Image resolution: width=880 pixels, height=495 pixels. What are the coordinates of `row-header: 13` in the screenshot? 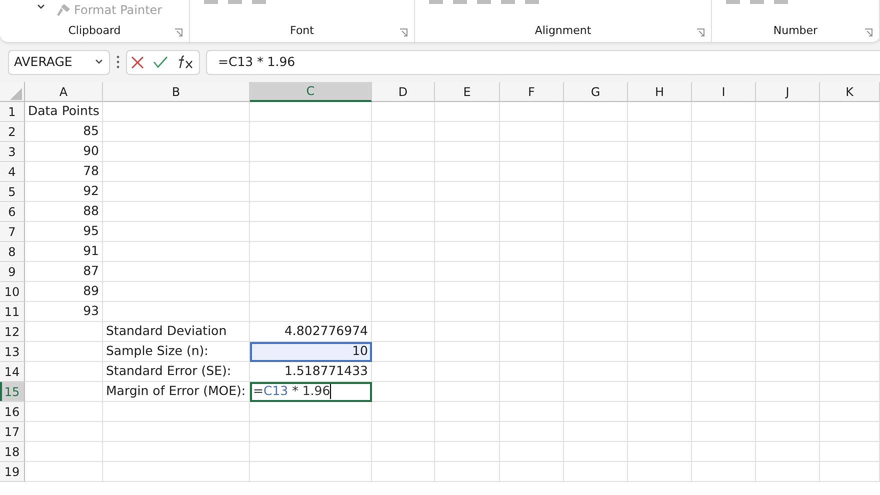 It's located at (12, 352).